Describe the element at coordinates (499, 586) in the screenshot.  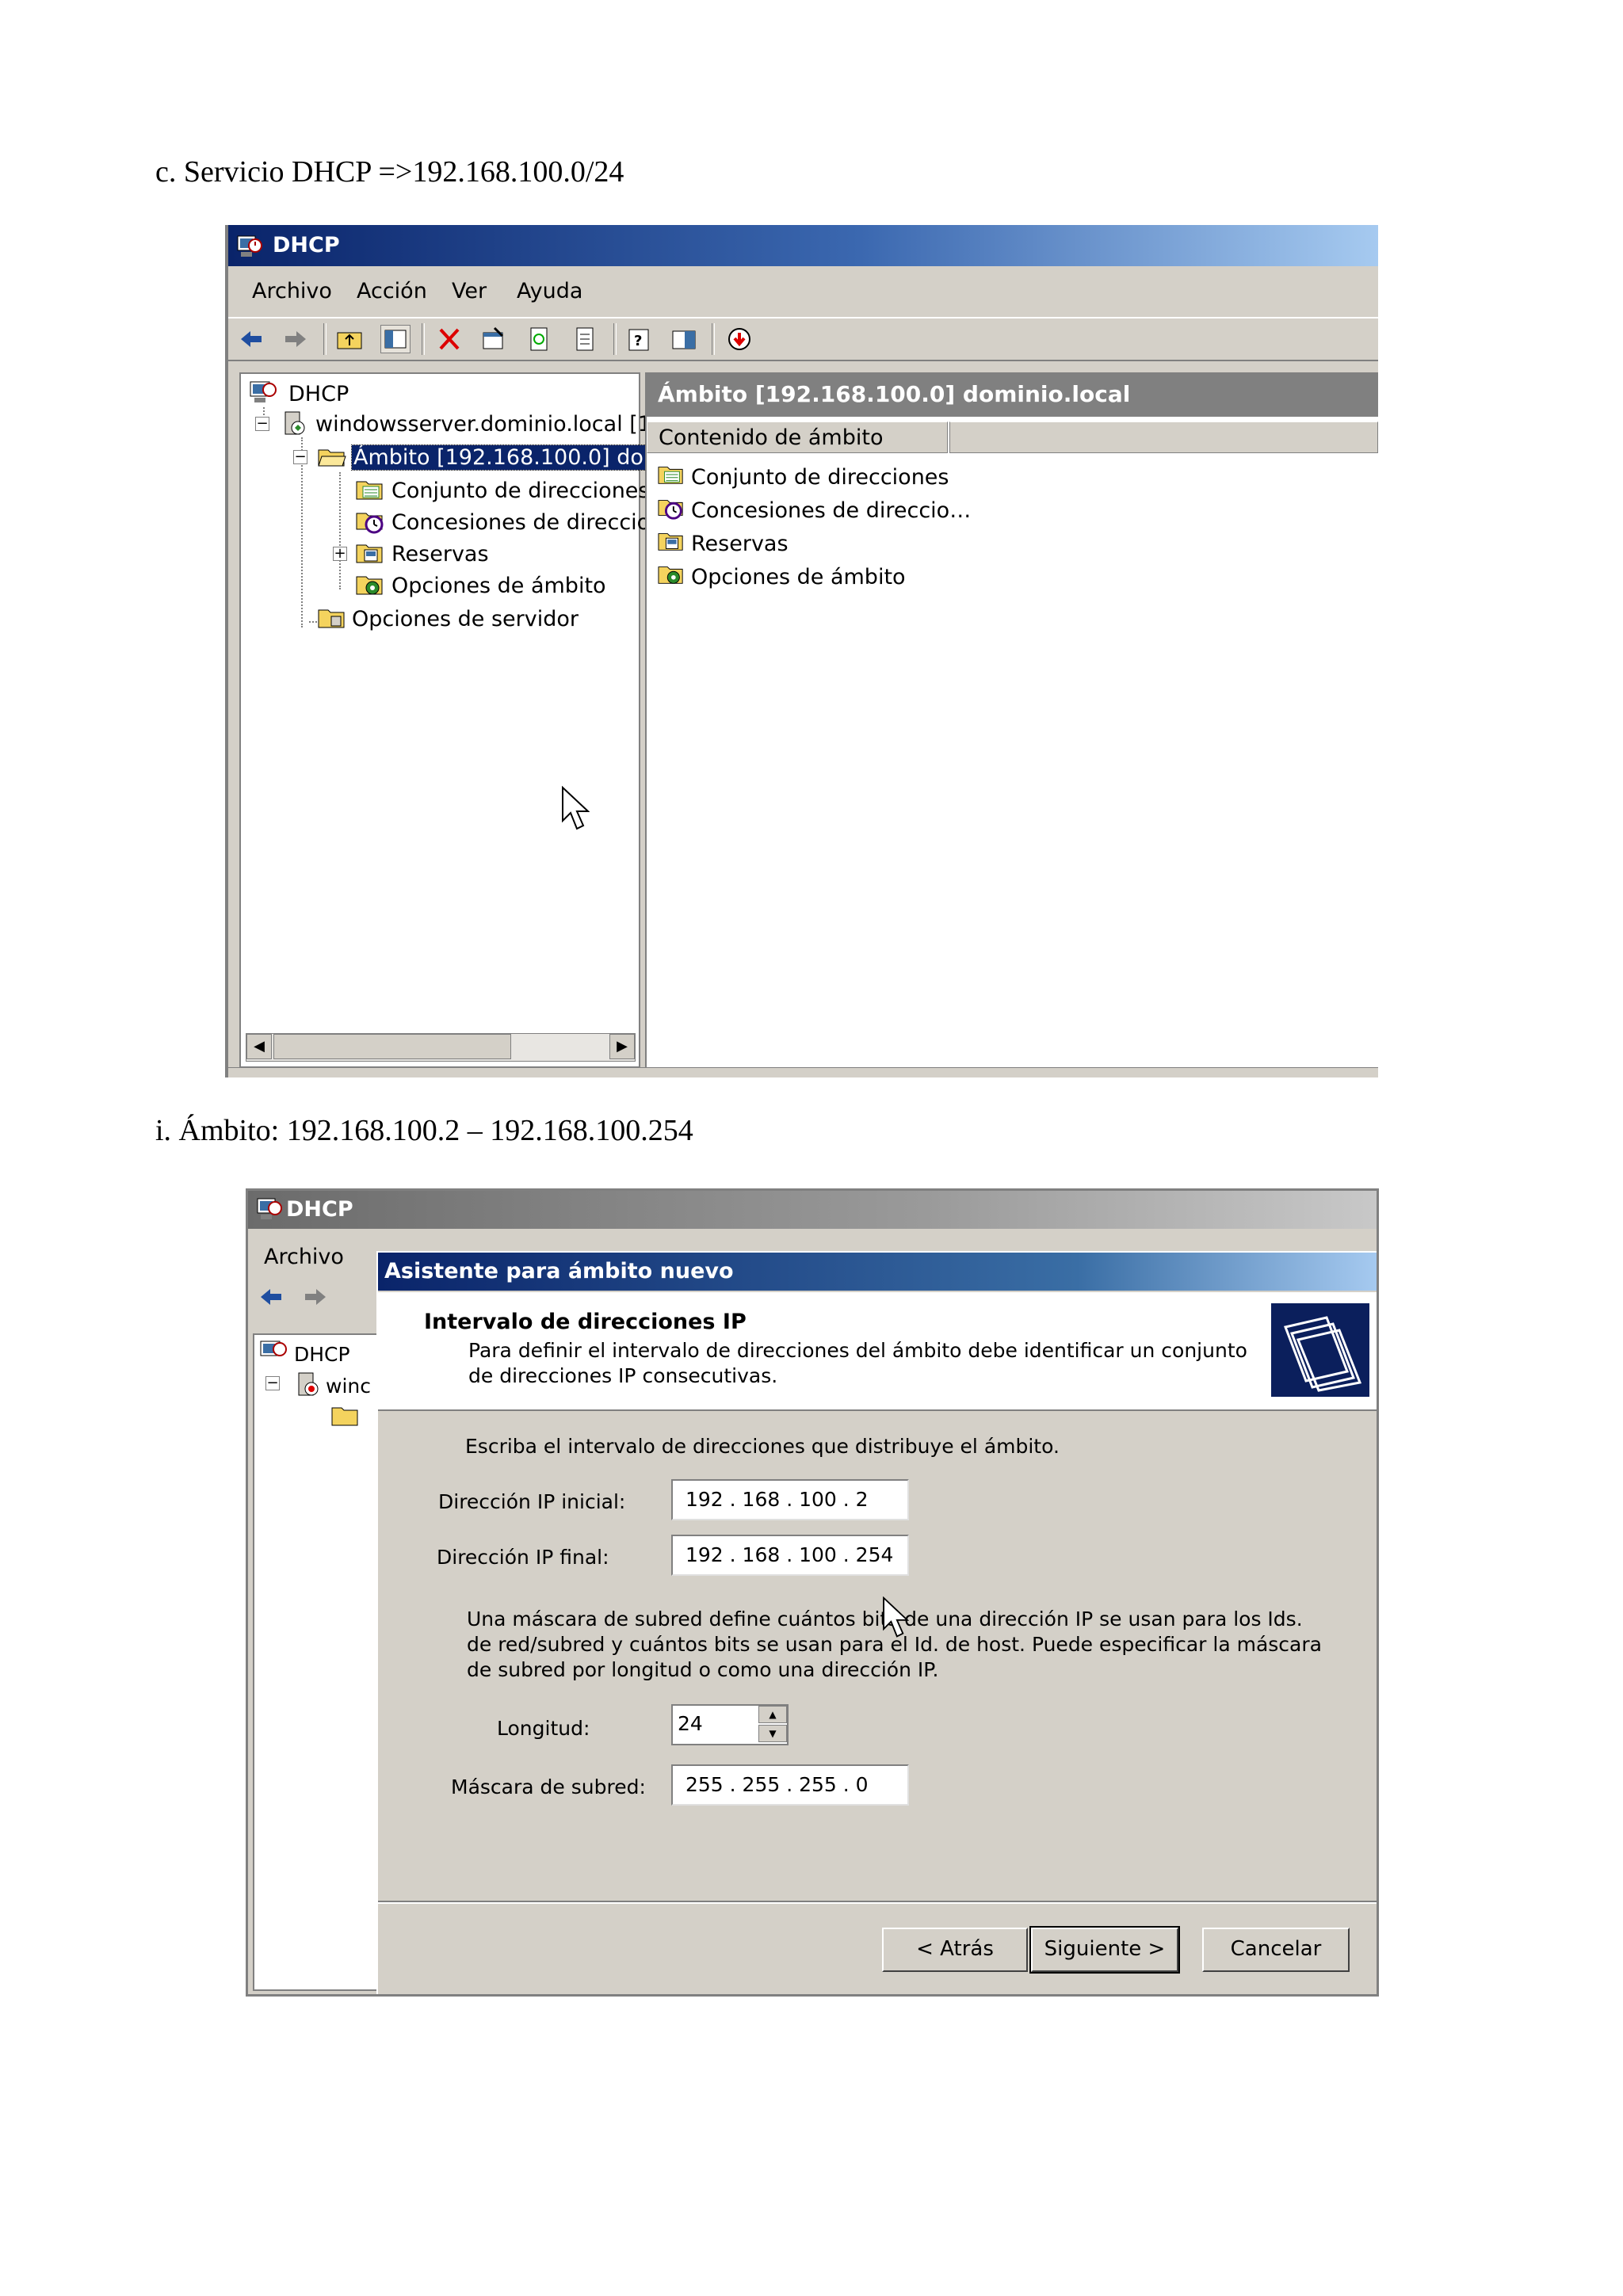
I see `tree-label: Opciones de ámbito` at that location.